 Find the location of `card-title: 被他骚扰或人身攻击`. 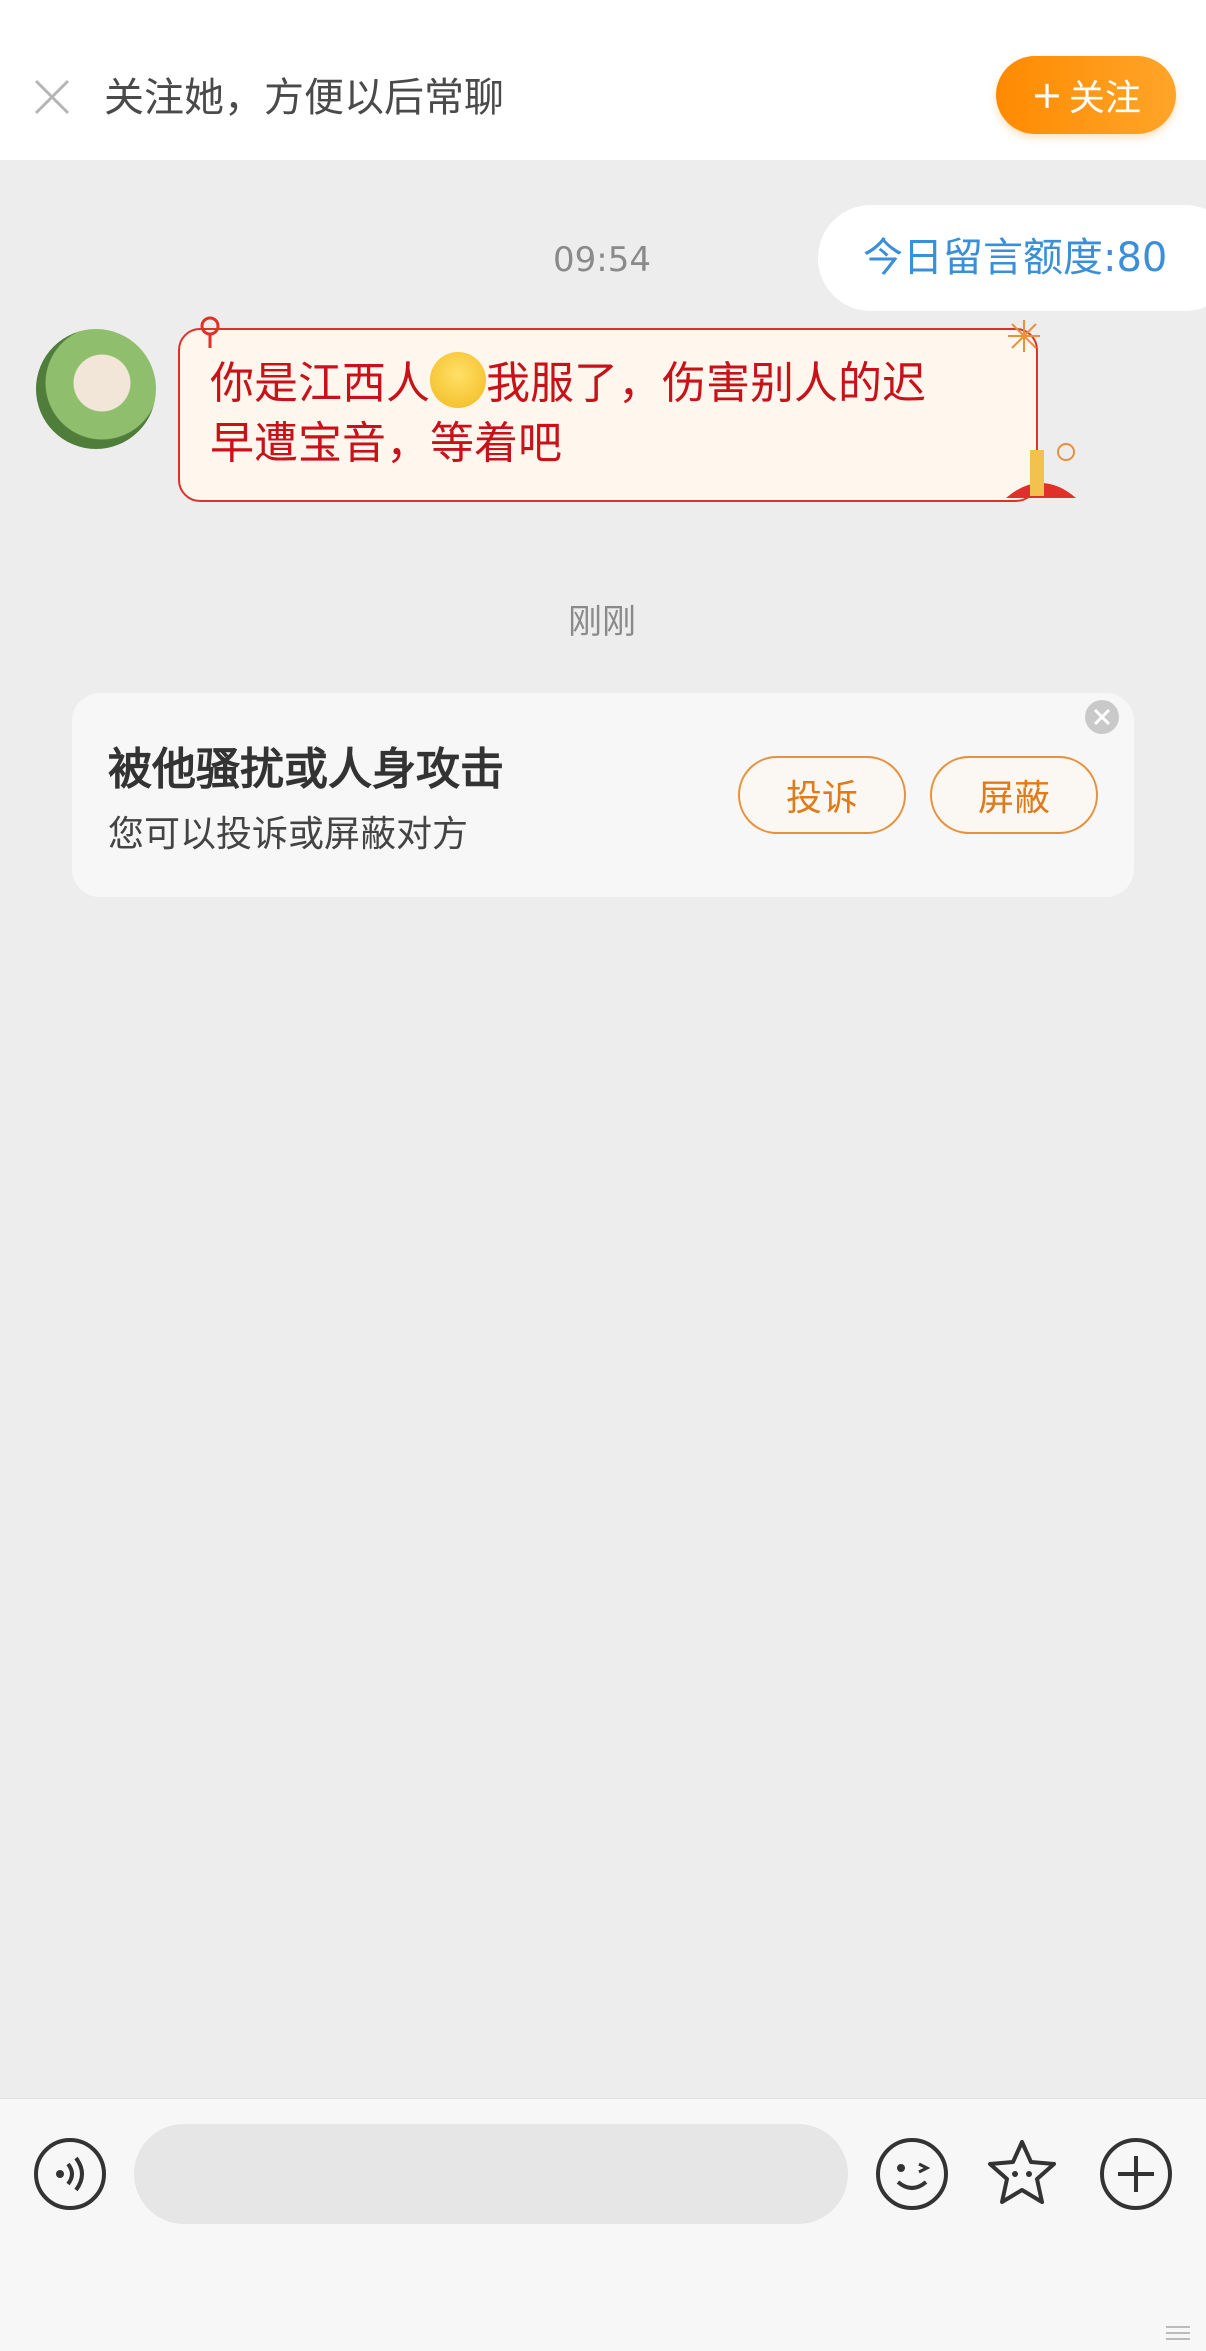

card-title: 被他骚扰或人身攻击 is located at coordinates (306, 769).